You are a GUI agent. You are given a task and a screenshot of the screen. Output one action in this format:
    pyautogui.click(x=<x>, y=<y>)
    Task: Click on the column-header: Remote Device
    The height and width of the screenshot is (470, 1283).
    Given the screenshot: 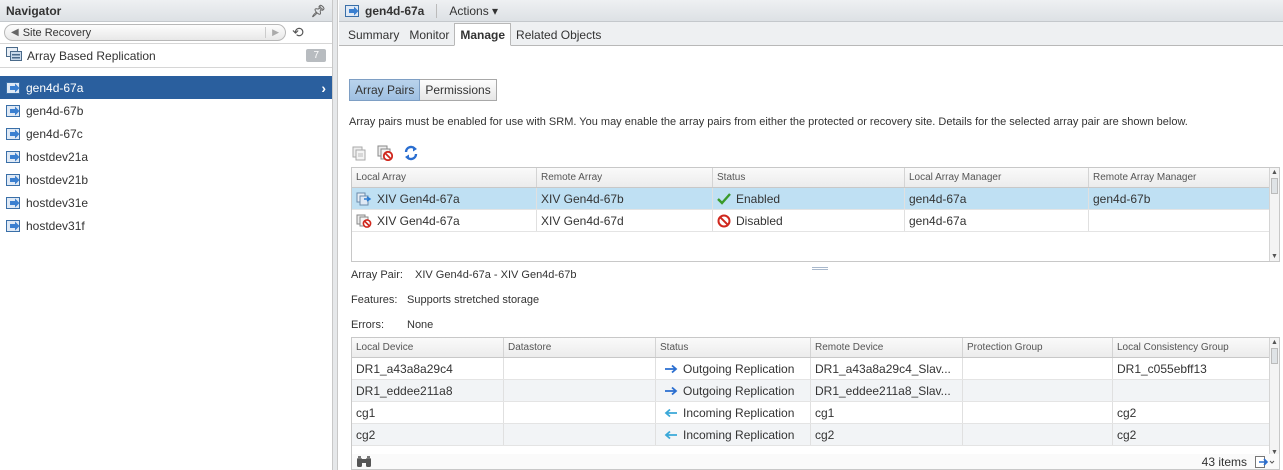 What is the action you would take?
    pyautogui.click(x=887, y=347)
    